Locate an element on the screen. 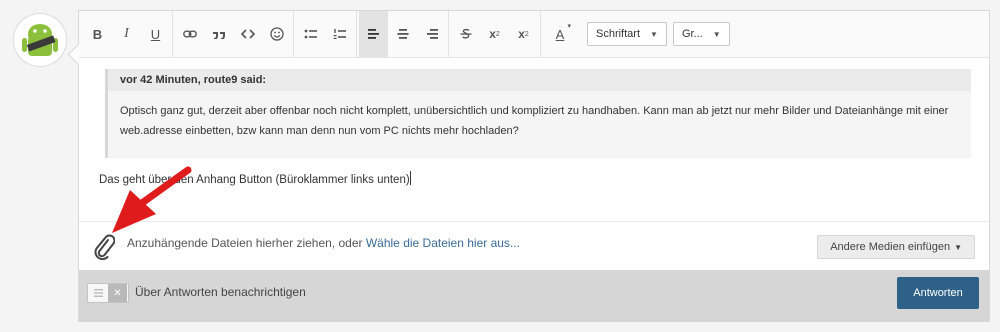 The height and width of the screenshot is (332, 1000). submit-reply-button: Antworten is located at coordinates (938, 293).